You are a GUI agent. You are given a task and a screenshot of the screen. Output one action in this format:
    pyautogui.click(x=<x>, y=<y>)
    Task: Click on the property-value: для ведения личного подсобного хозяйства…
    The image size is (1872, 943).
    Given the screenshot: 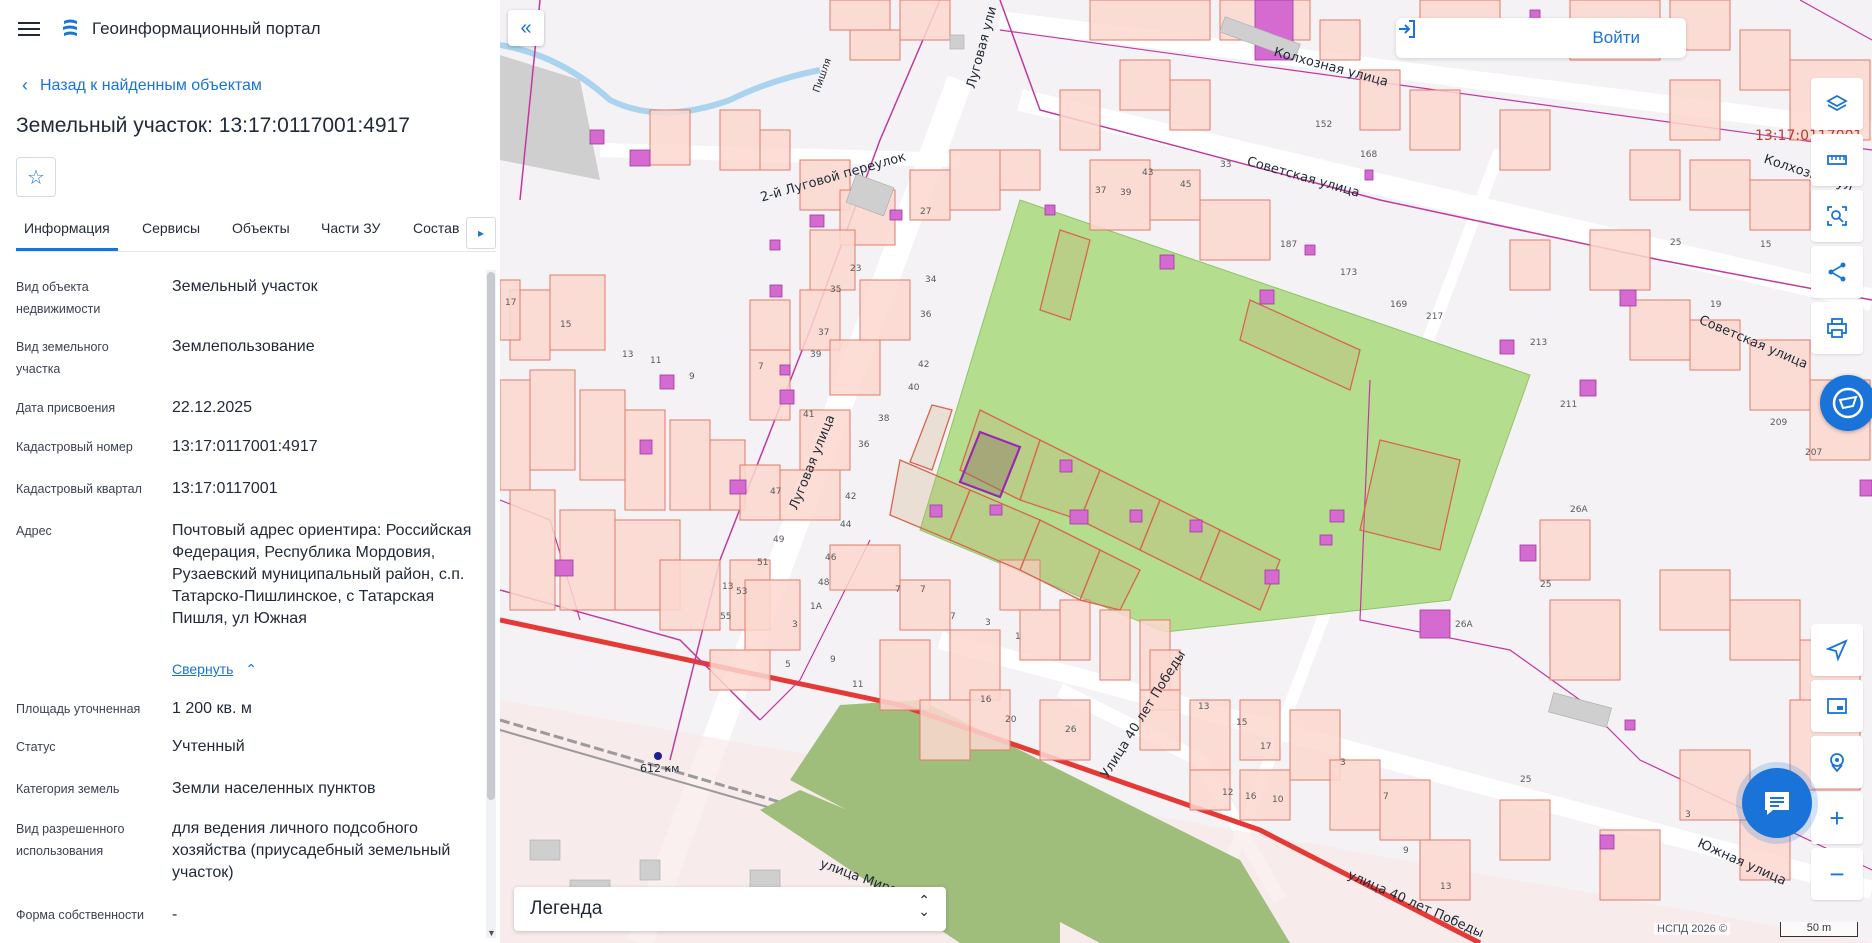 What is the action you would take?
    pyautogui.click(x=311, y=850)
    